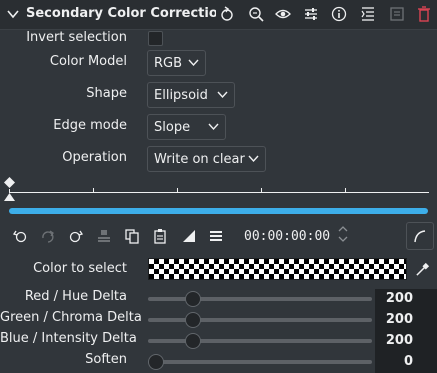 This screenshot has height=373, width=437. I want to click on green-chroma-delta-value-field: 200, so click(406, 320).